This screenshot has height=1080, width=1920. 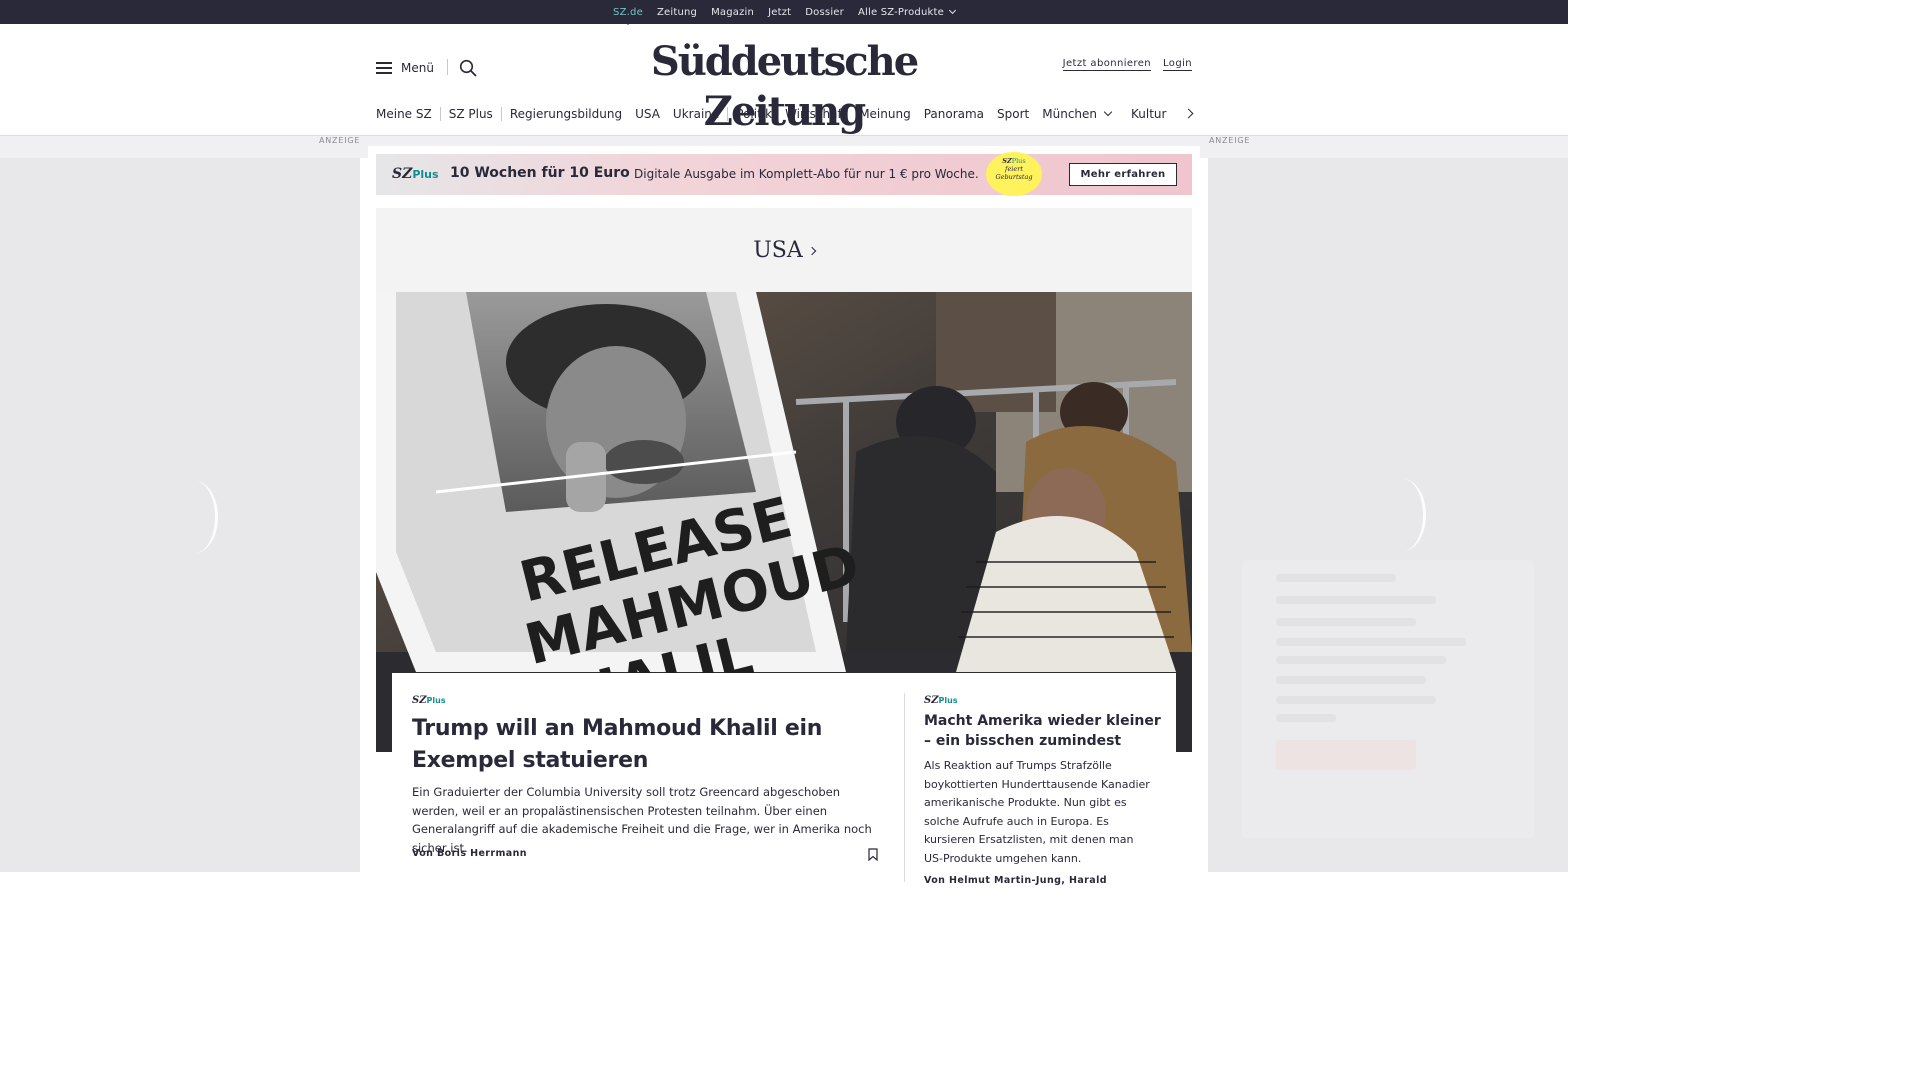 I want to click on section-header: USA, so click(x=784, y=250).